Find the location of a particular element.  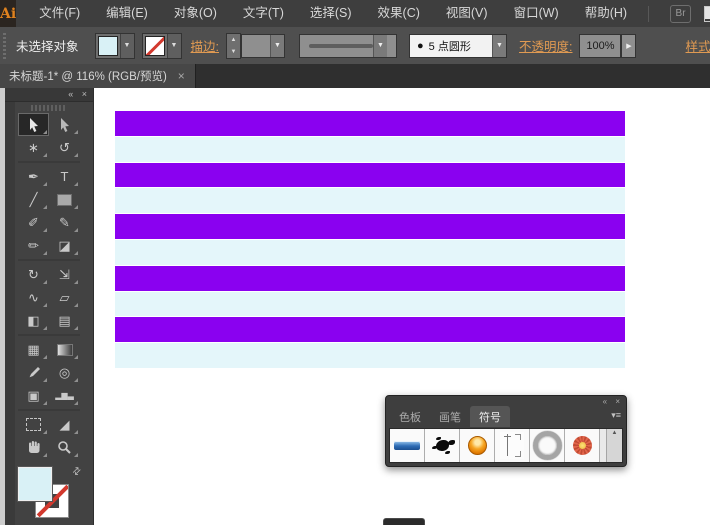

pencil-tool: ✎ is located at coordinates (64, 222).